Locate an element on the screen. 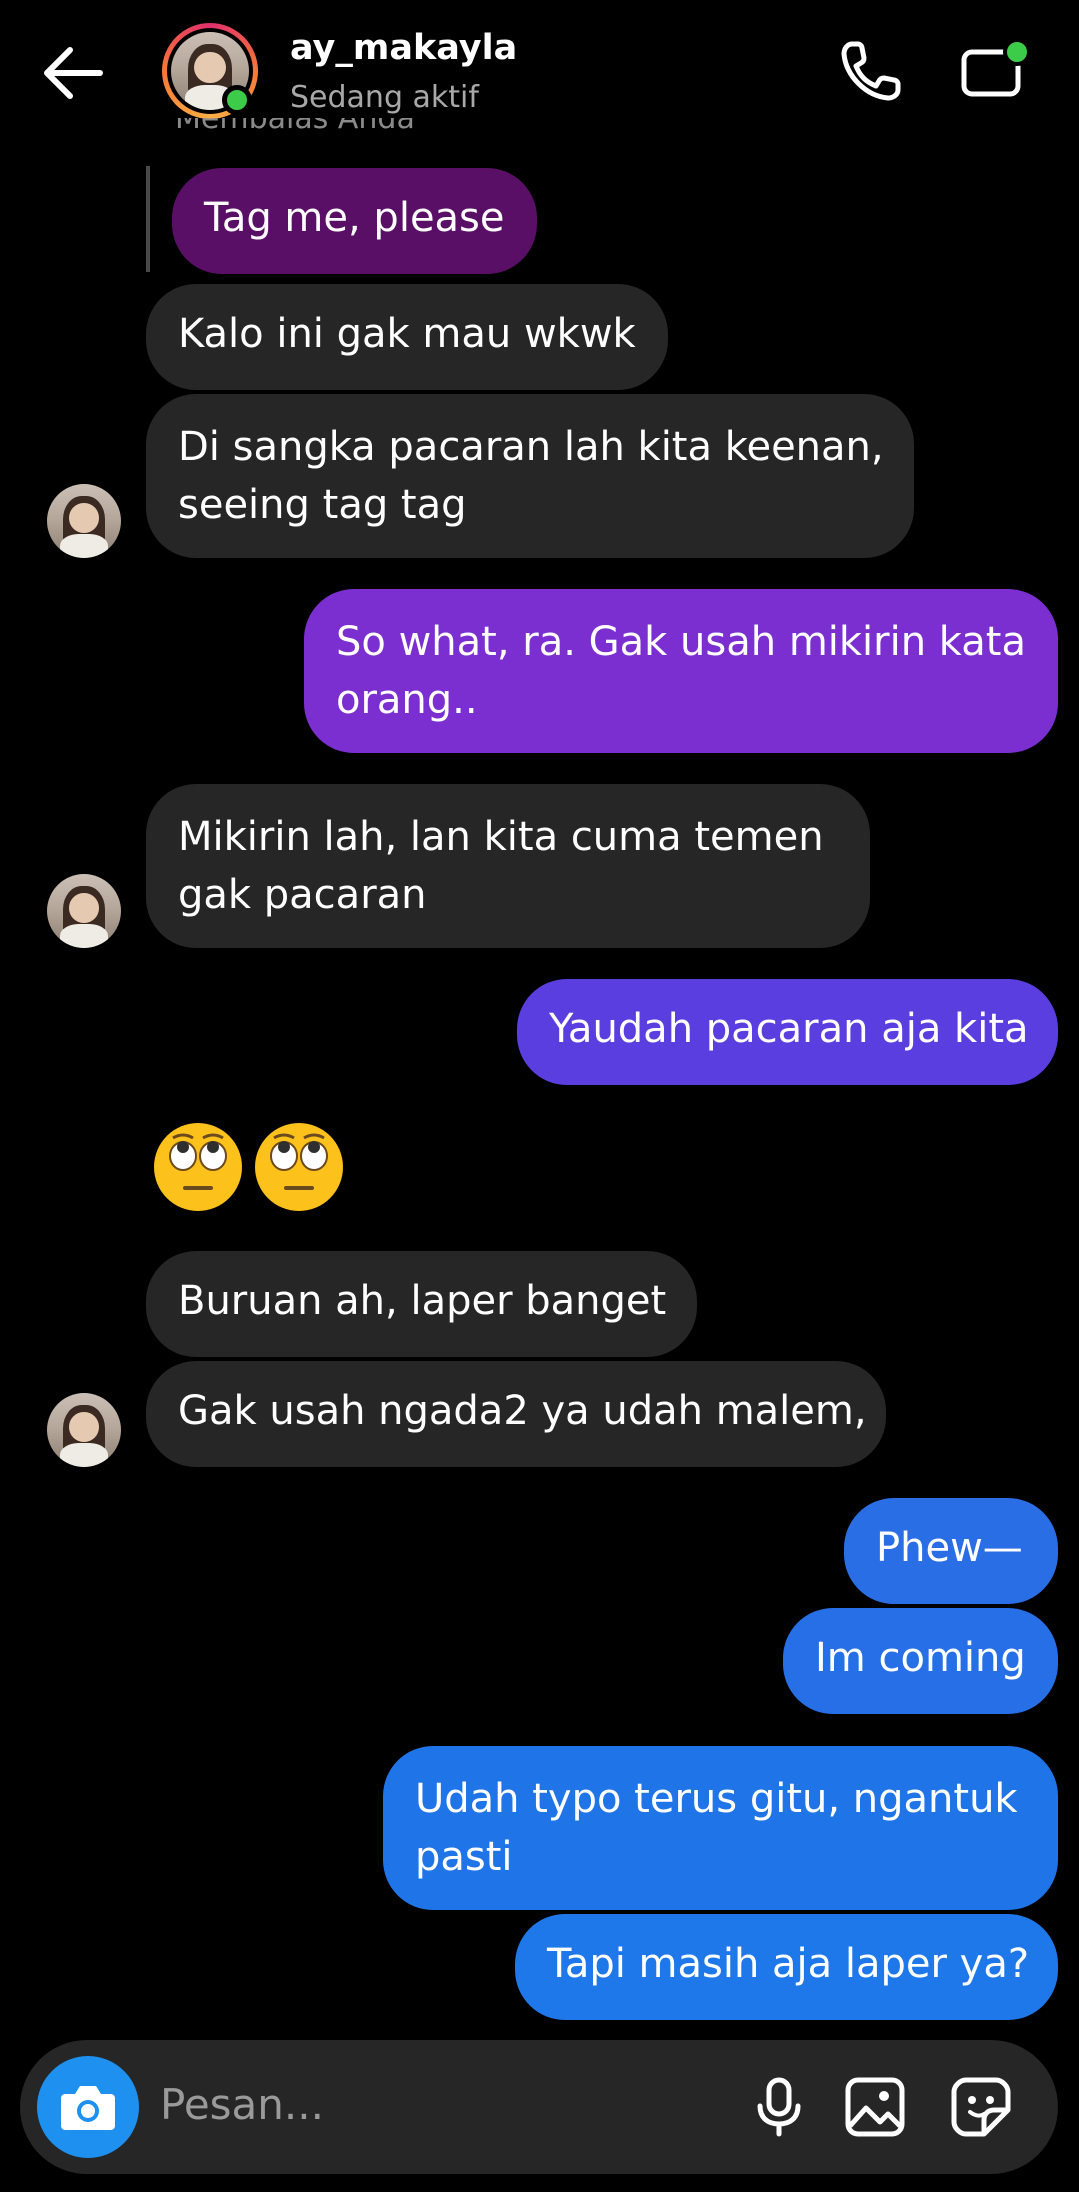 The height and width of the screenshot is (2192, 1079). message-text: Phew— is located at coordinates (949, 1548).